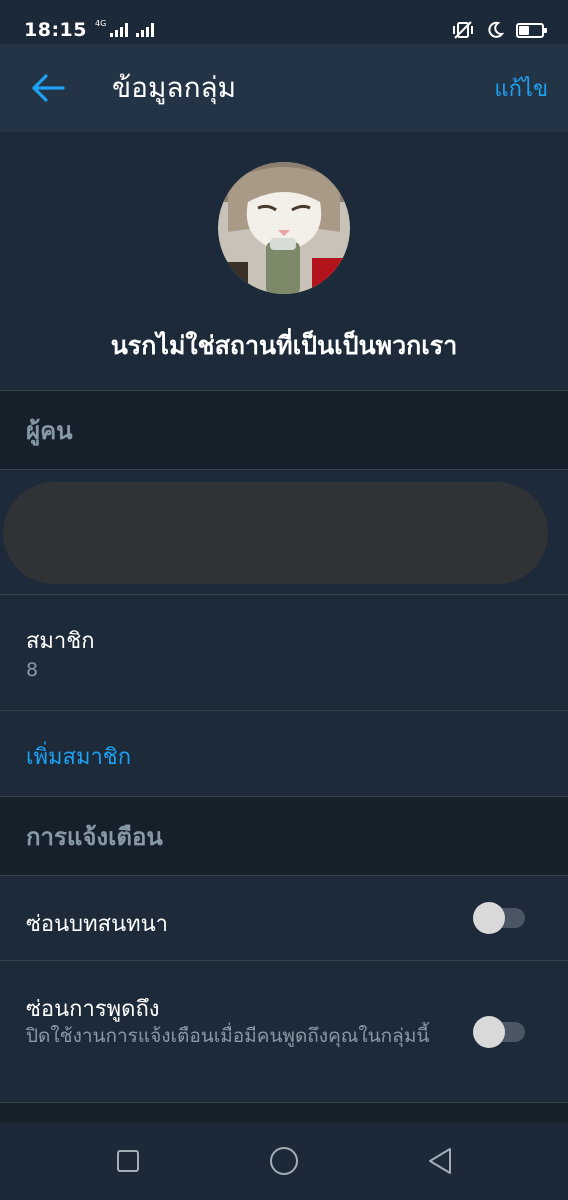  I want to click on app-bar: ข้อมูลกลุ่ม แก้ไข, so click(284, 88).